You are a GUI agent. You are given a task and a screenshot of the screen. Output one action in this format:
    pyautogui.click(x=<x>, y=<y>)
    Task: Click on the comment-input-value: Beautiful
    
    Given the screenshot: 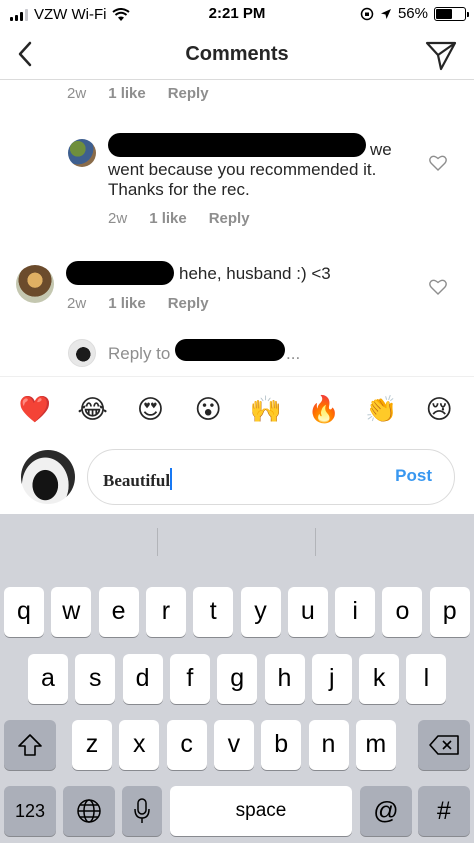 What is the action you would take?
    pyautogui.click(x=138, y=479)
    